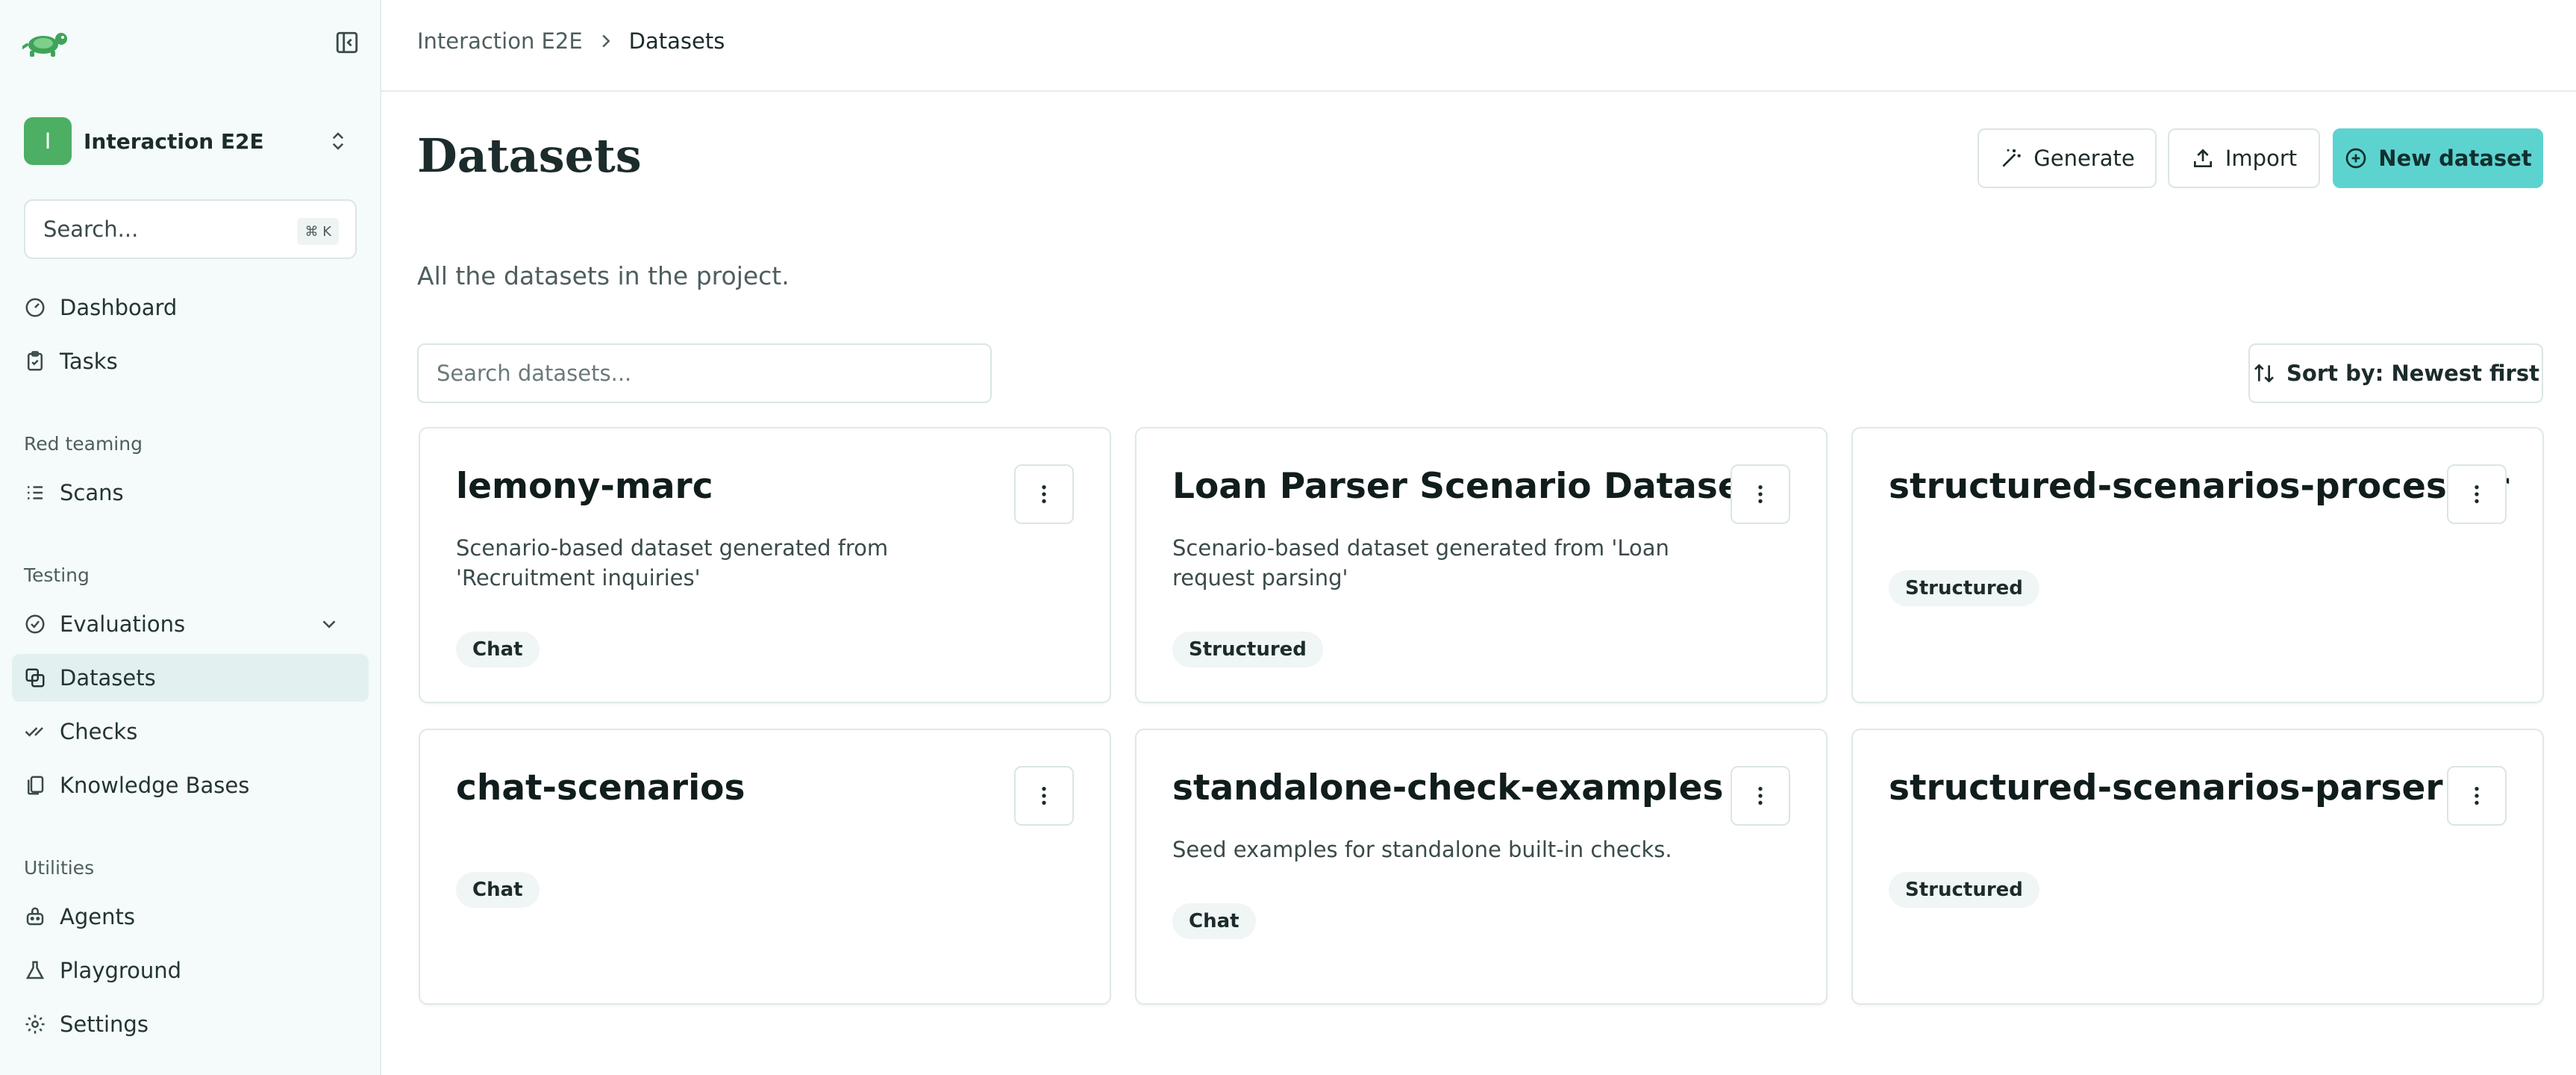  Describe the element at coordinates (600, 787) in the screenshot. I see `dataset-title: chat-scenarios` at that location.